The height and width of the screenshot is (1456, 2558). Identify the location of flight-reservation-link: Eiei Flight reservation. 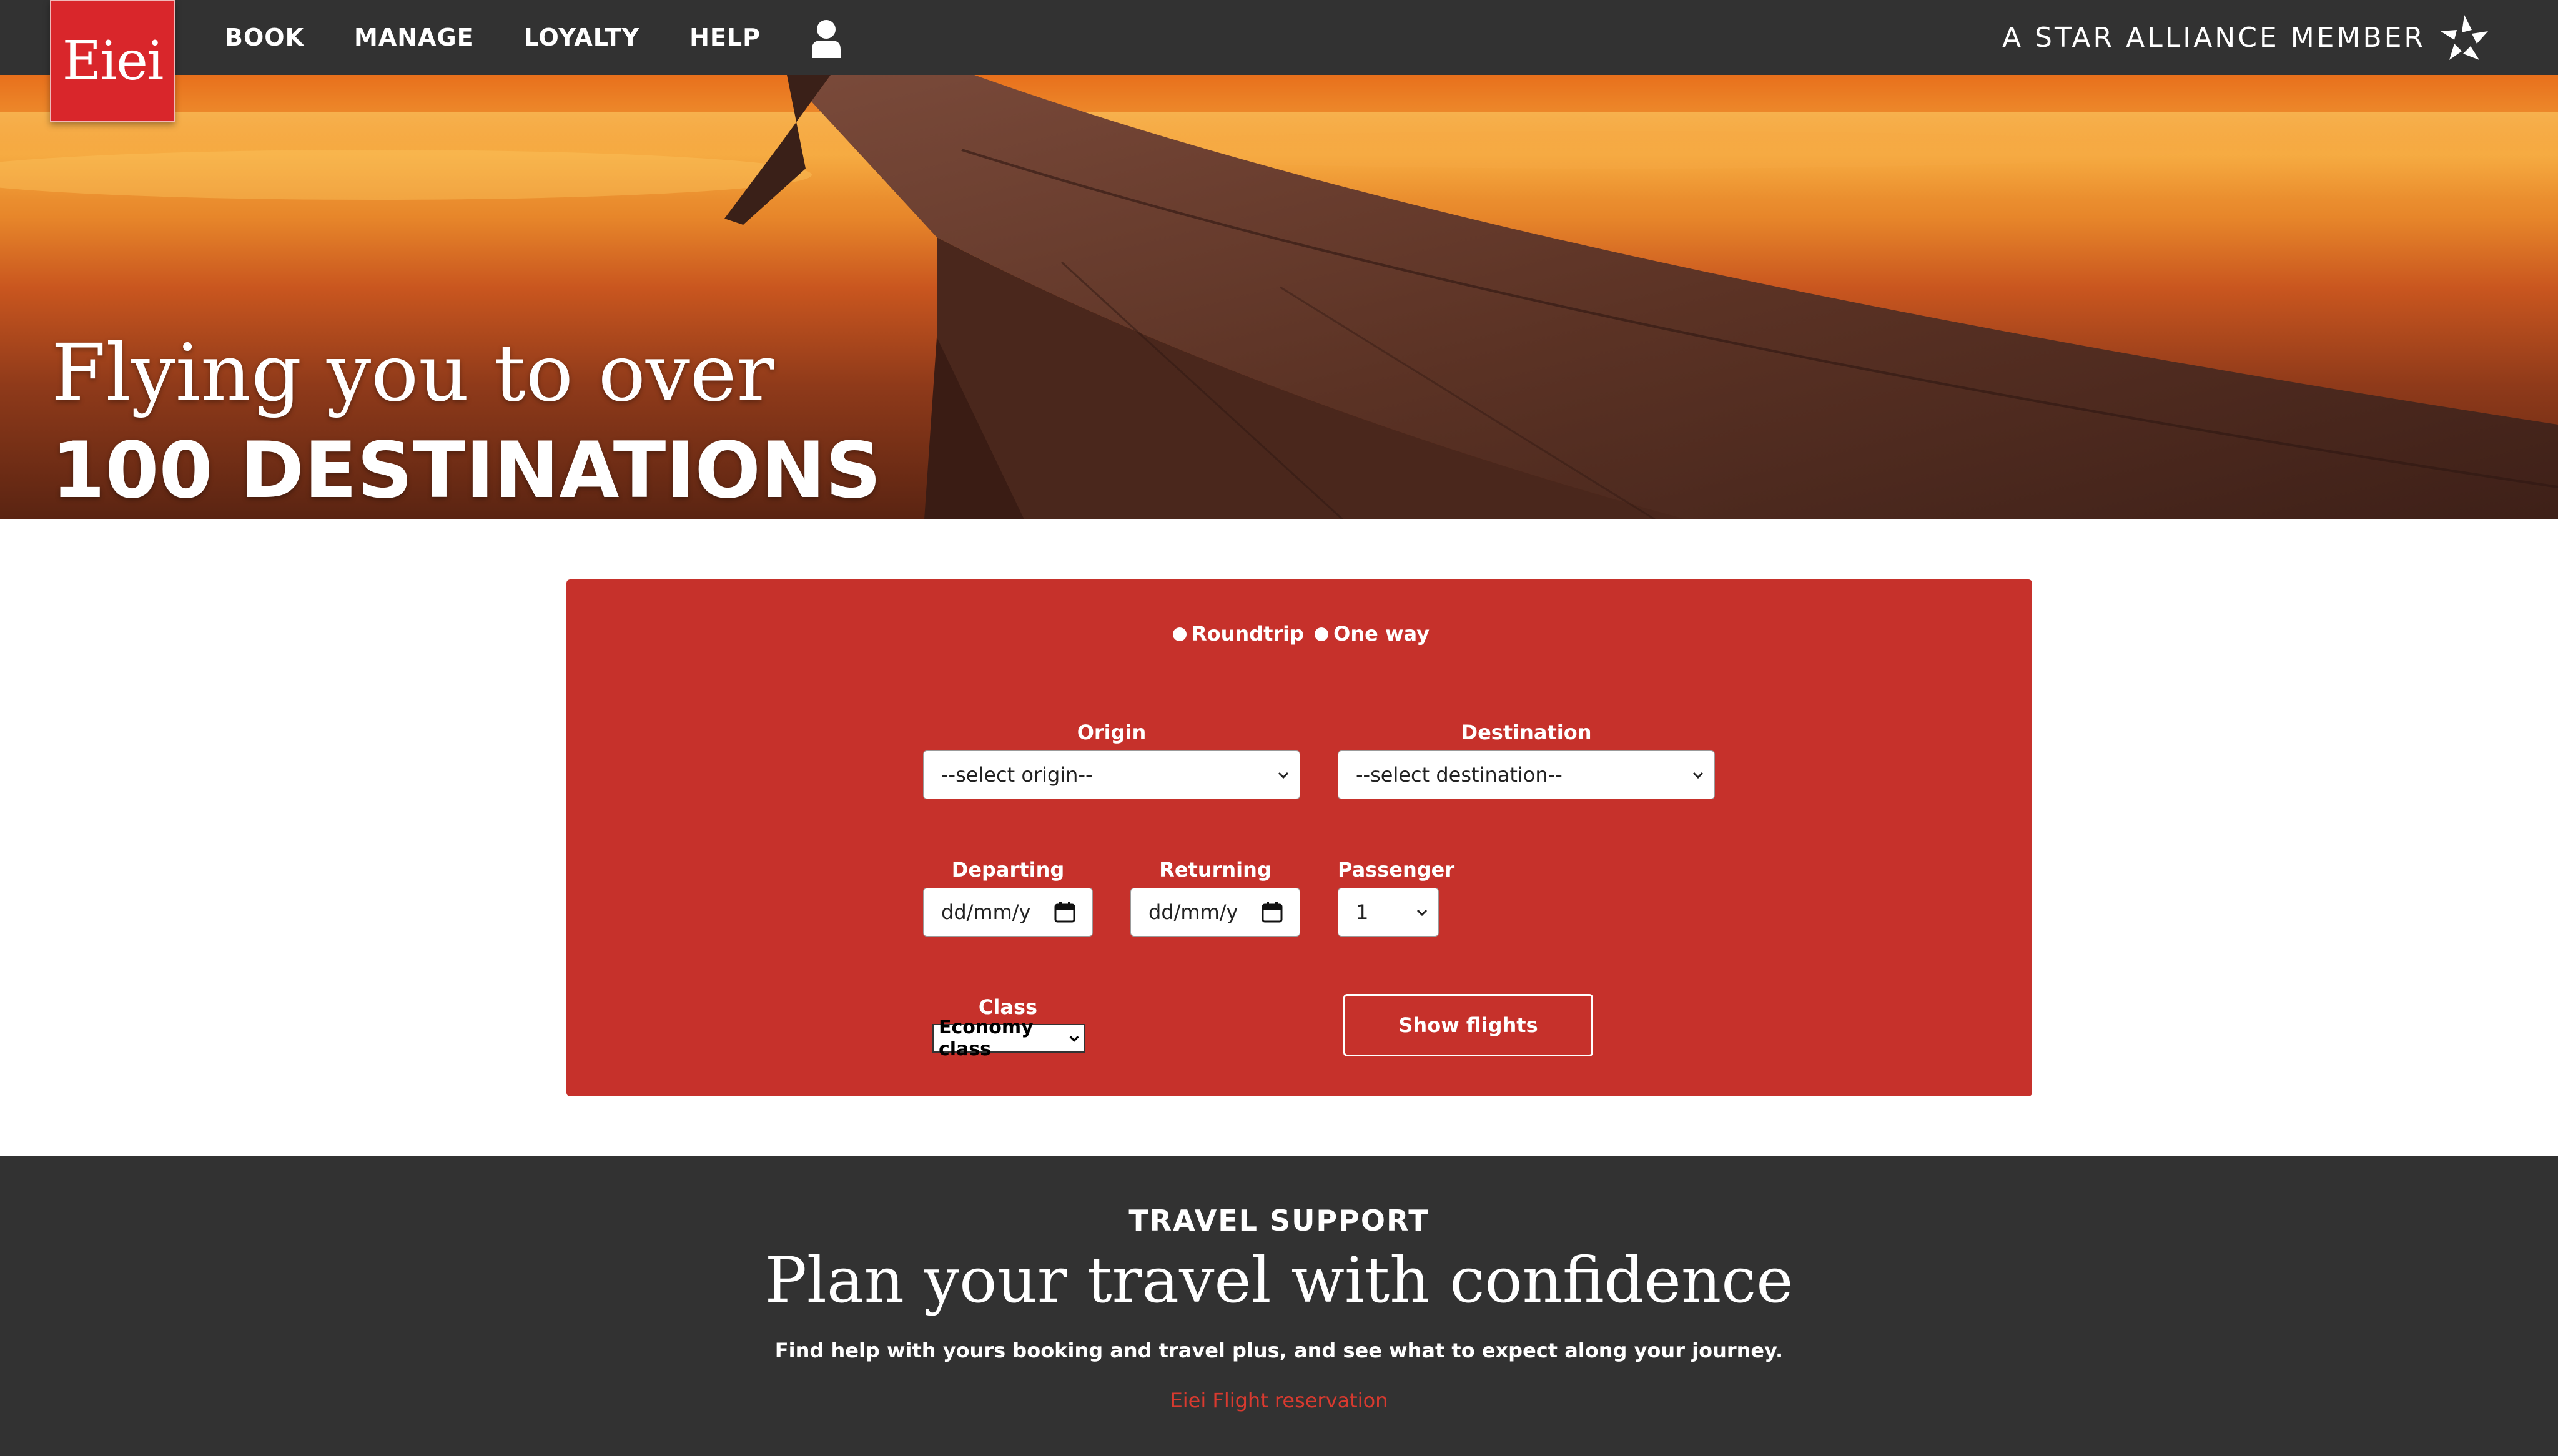
(1279, 1401).